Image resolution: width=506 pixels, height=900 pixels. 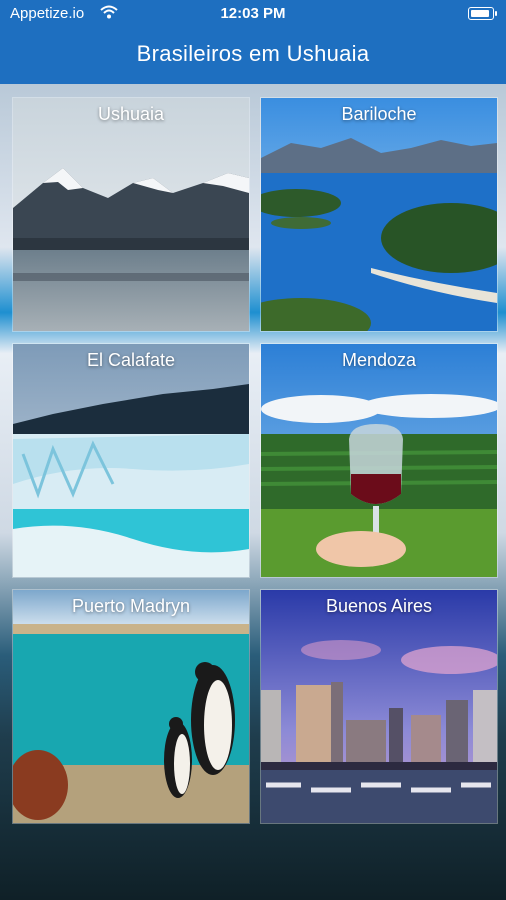 What do you see at coordinates (131, 114) in the screenshot?
I see `tile-label: Ushuaia` at bounding box center [131, 114].